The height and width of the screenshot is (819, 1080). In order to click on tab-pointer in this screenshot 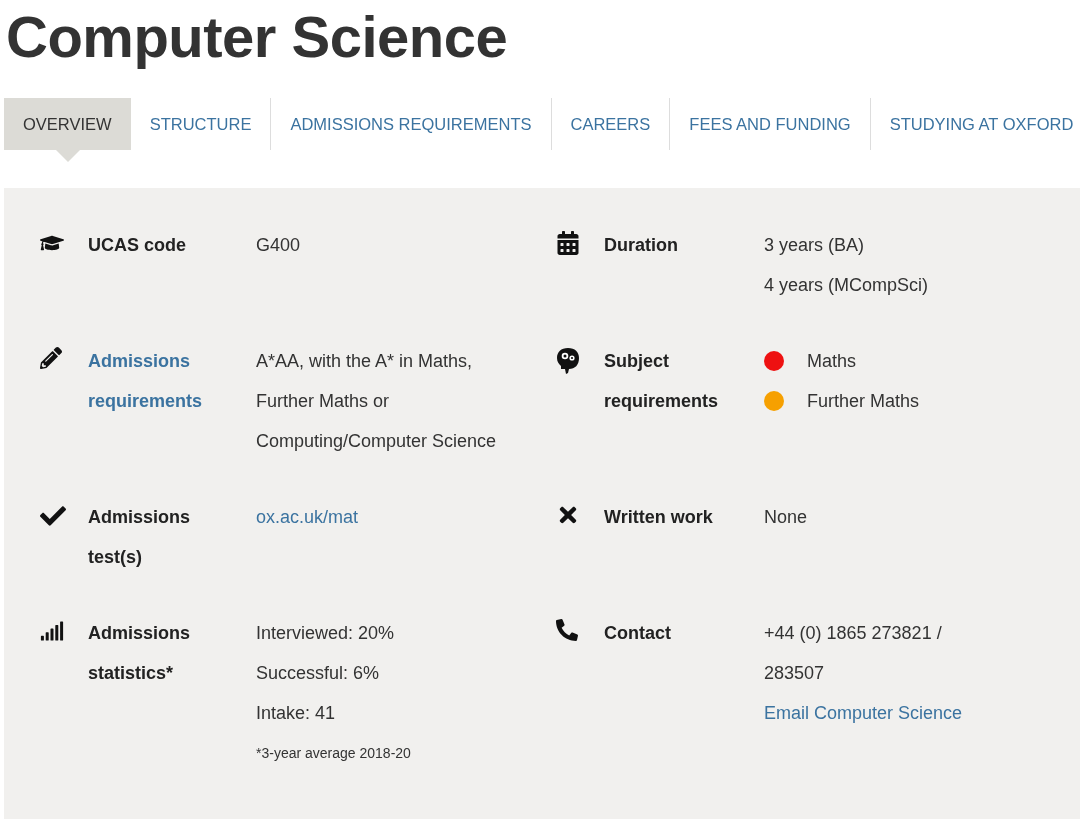, I will do `click(68, 156)`.